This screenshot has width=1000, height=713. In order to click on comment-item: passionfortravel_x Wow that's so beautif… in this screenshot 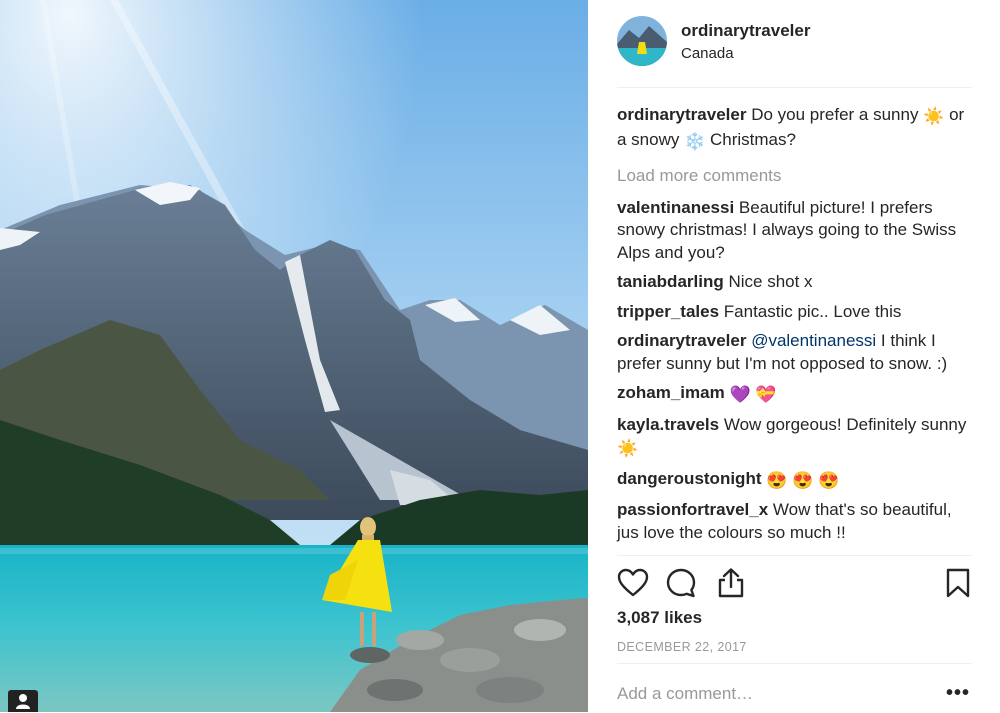, I will do `click(797, 521)`.